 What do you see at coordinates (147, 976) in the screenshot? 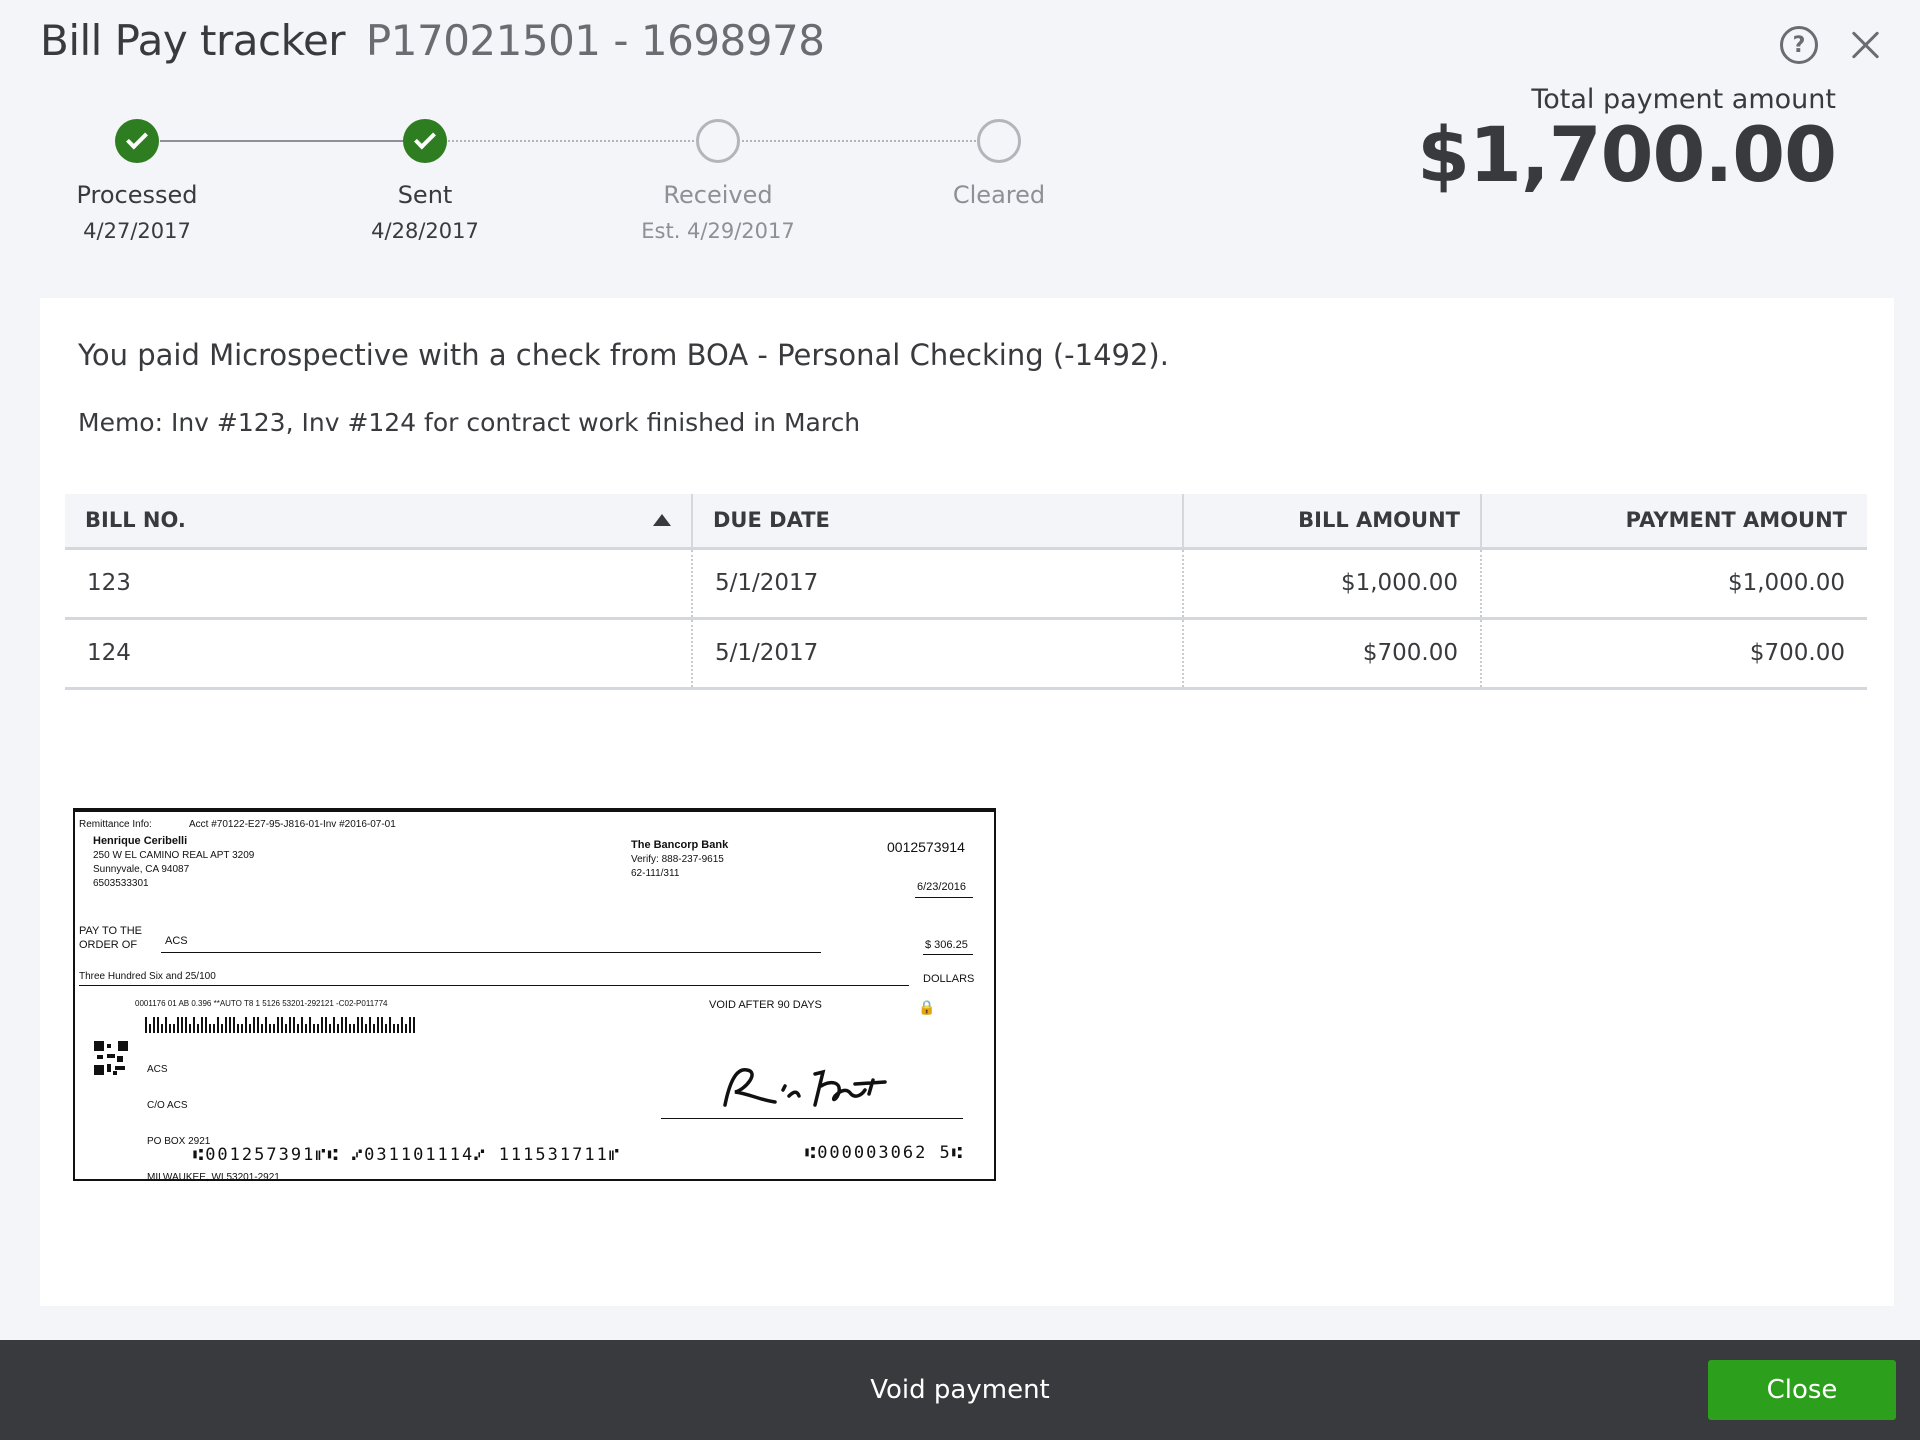
I see `check-written-amount: Three Hundred Six and 25/100` at bounding box center [147, 976].